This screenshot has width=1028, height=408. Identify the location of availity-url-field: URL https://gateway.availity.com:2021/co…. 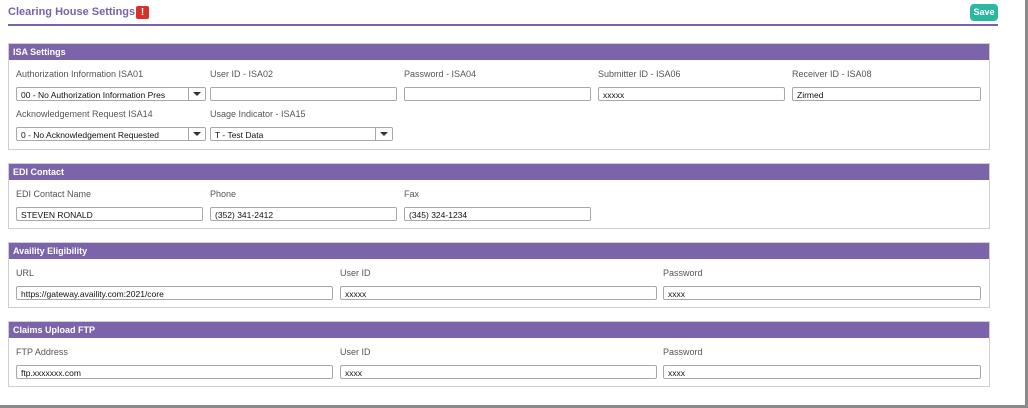
(174, 285).